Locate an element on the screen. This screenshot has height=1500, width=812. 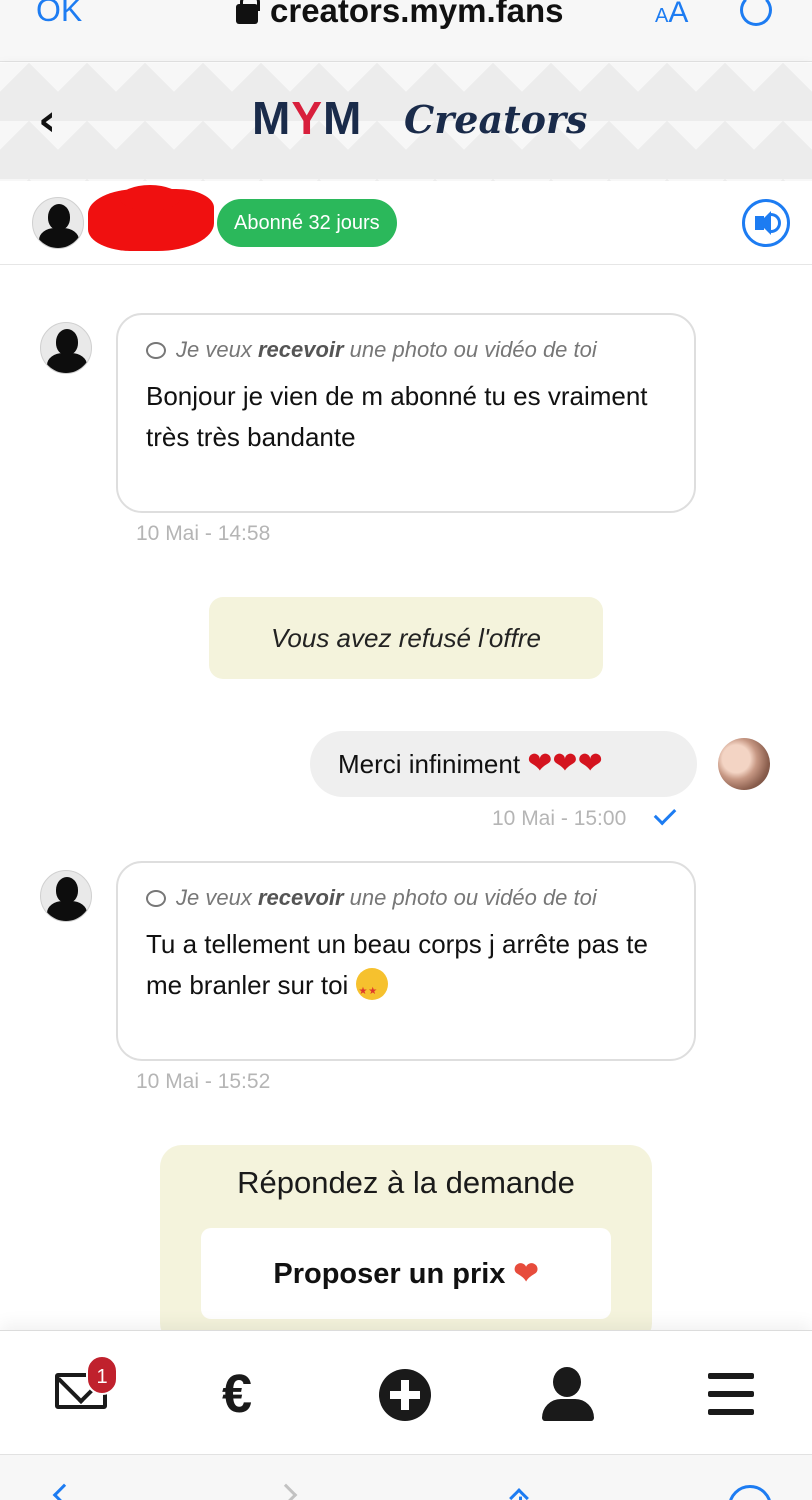
message-timestamp: 10 Mai - 14:58 is located at coordinates (203, 533).